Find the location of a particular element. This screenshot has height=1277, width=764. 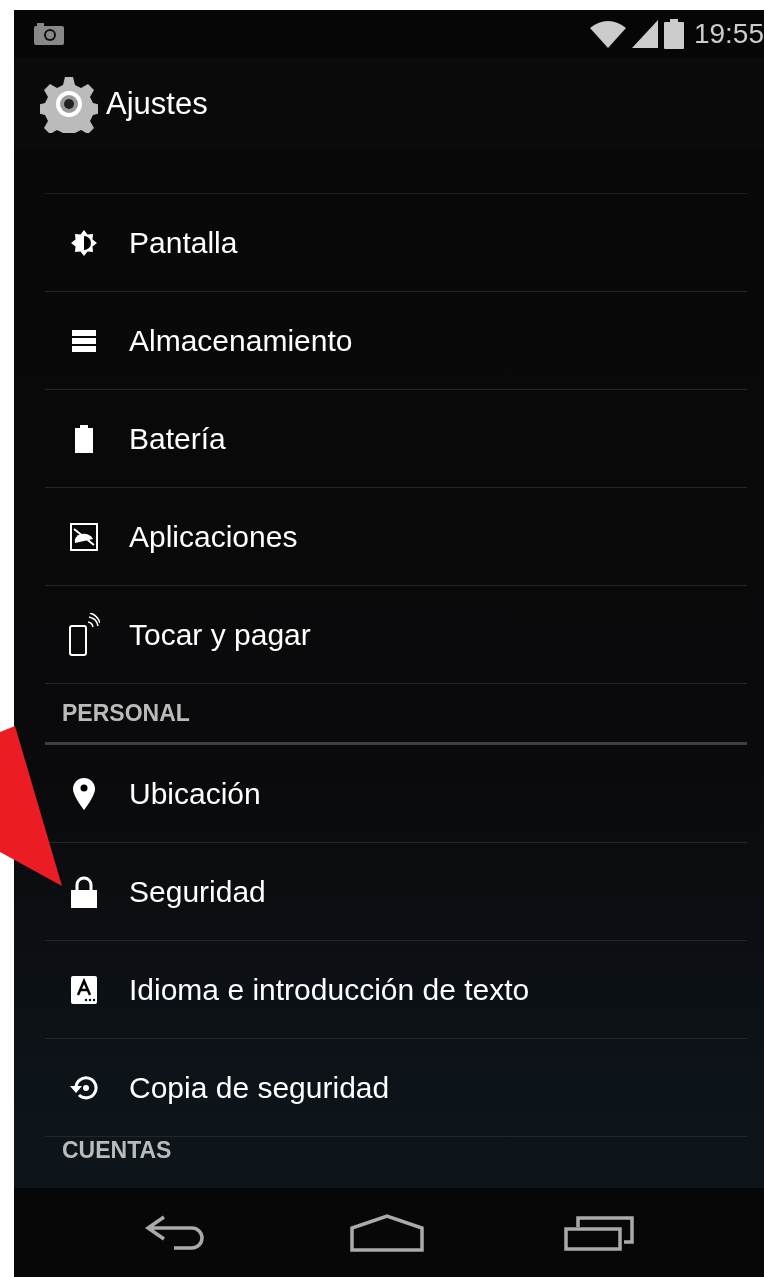

settings-item: Batería is located at coordinates (177, 438).